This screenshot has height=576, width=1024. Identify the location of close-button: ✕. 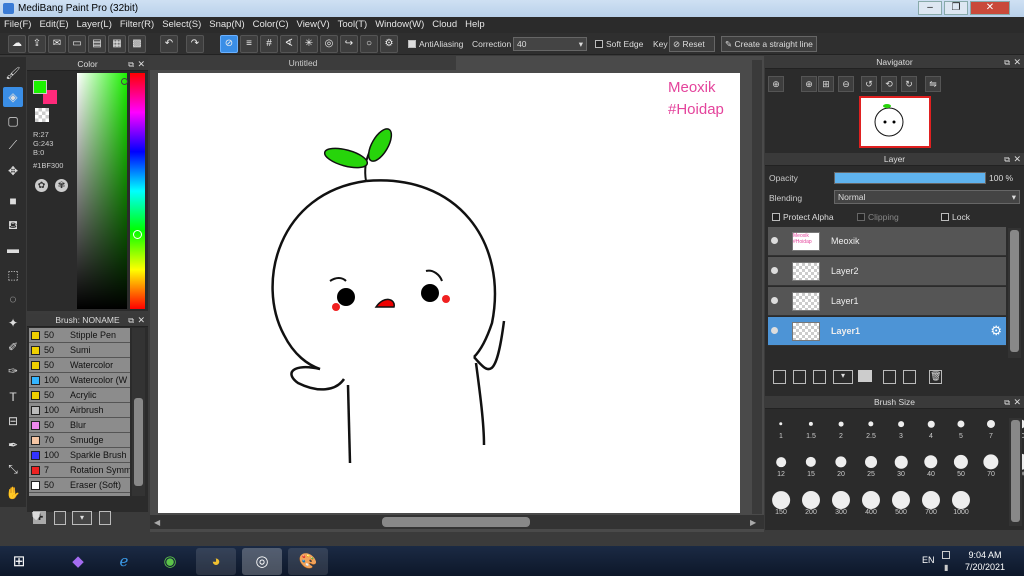
(990, 8).